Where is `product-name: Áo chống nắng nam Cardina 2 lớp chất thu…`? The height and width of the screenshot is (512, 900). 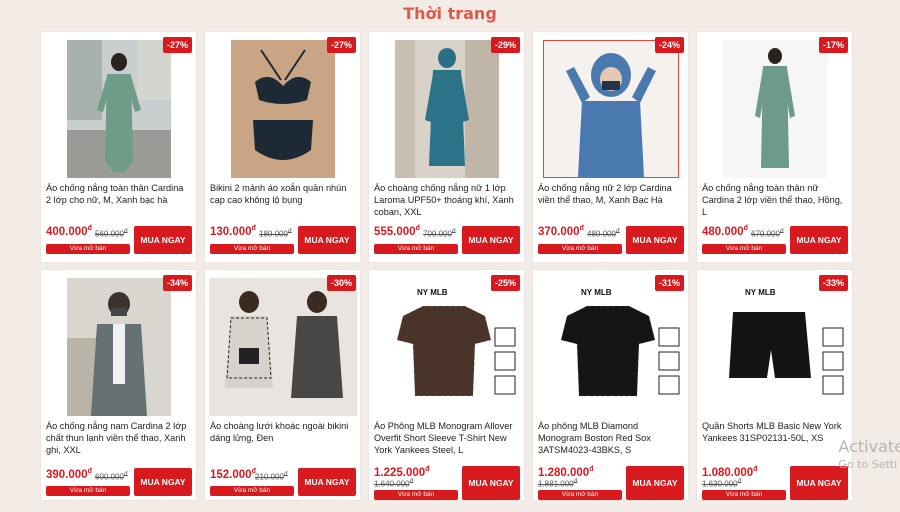 product-name: Áo chống nắng nam Cardina 2 lớp chất thu… is located at coordinates (118, 438).